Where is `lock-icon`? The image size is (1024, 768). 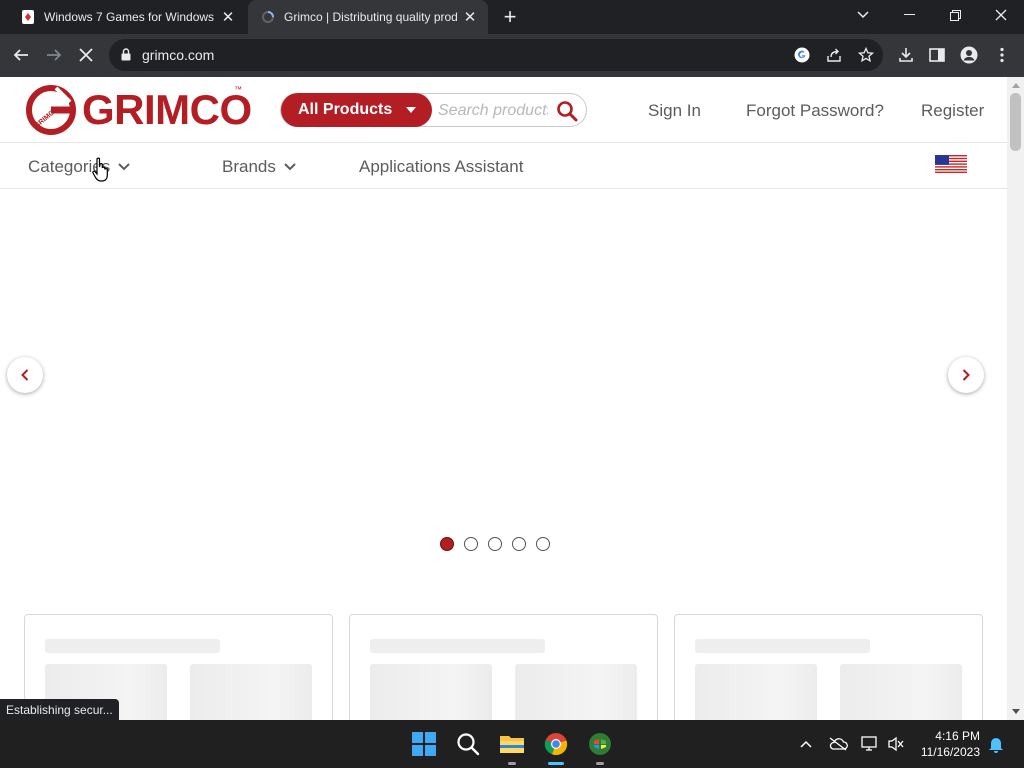
lock-icon is located at coordinates (126, 57).